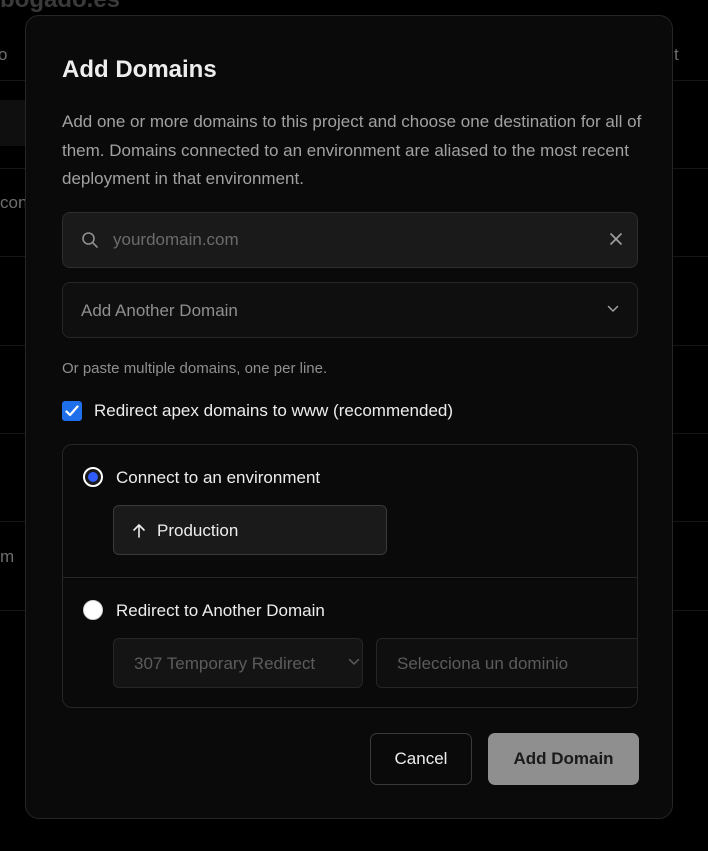  What do you see at coordinates (60, 7) in the screenshot?
I see `background-page-title: bogado.es` at bounding box center [60, 7].